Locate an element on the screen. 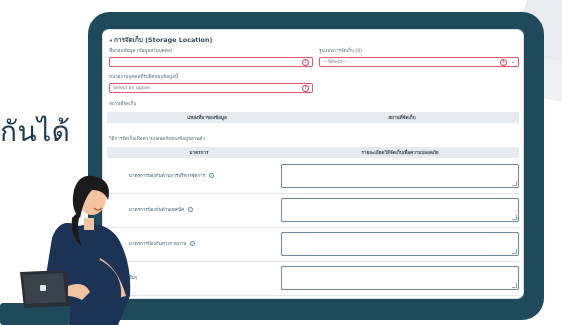  col-location: สถานที่จัดเก็บ is located at coordinates (402, 118).